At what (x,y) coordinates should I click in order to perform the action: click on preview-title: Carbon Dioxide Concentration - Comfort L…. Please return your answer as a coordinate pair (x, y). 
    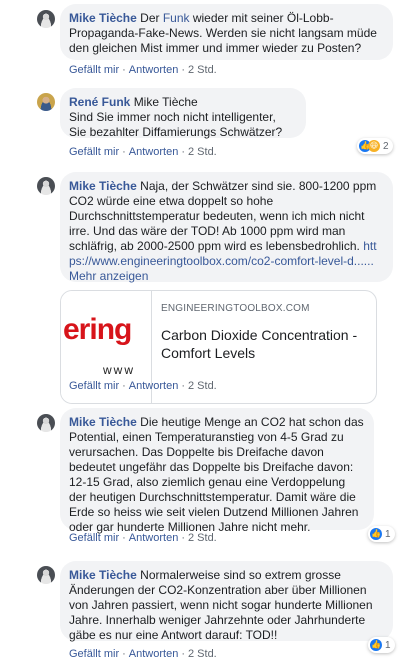
    Looking at the image, I should click on (266, 344).